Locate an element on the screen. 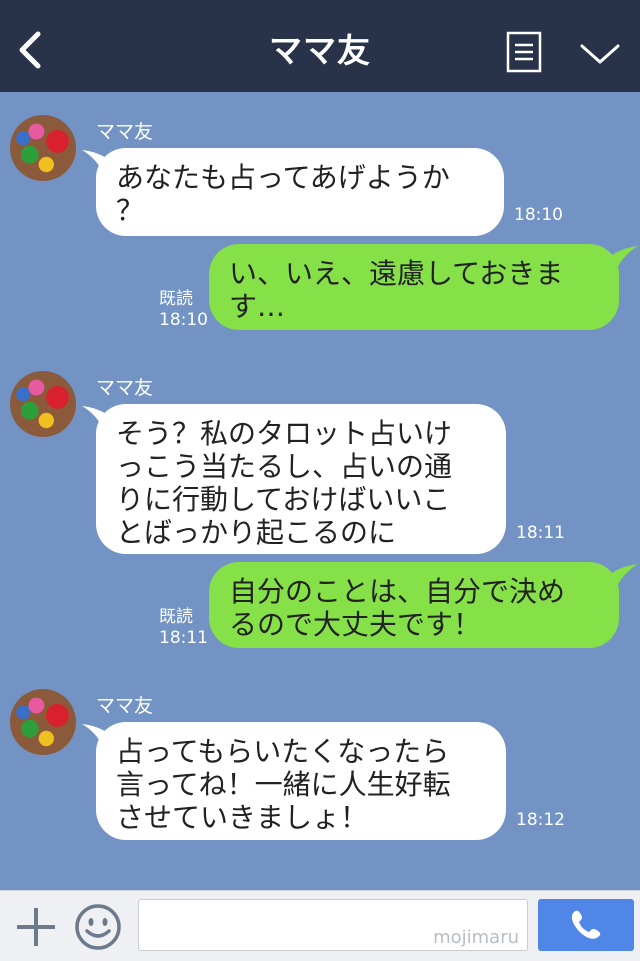 This screenshot has height=961, width=640. phone-icon is located at coordinates (586, 924).